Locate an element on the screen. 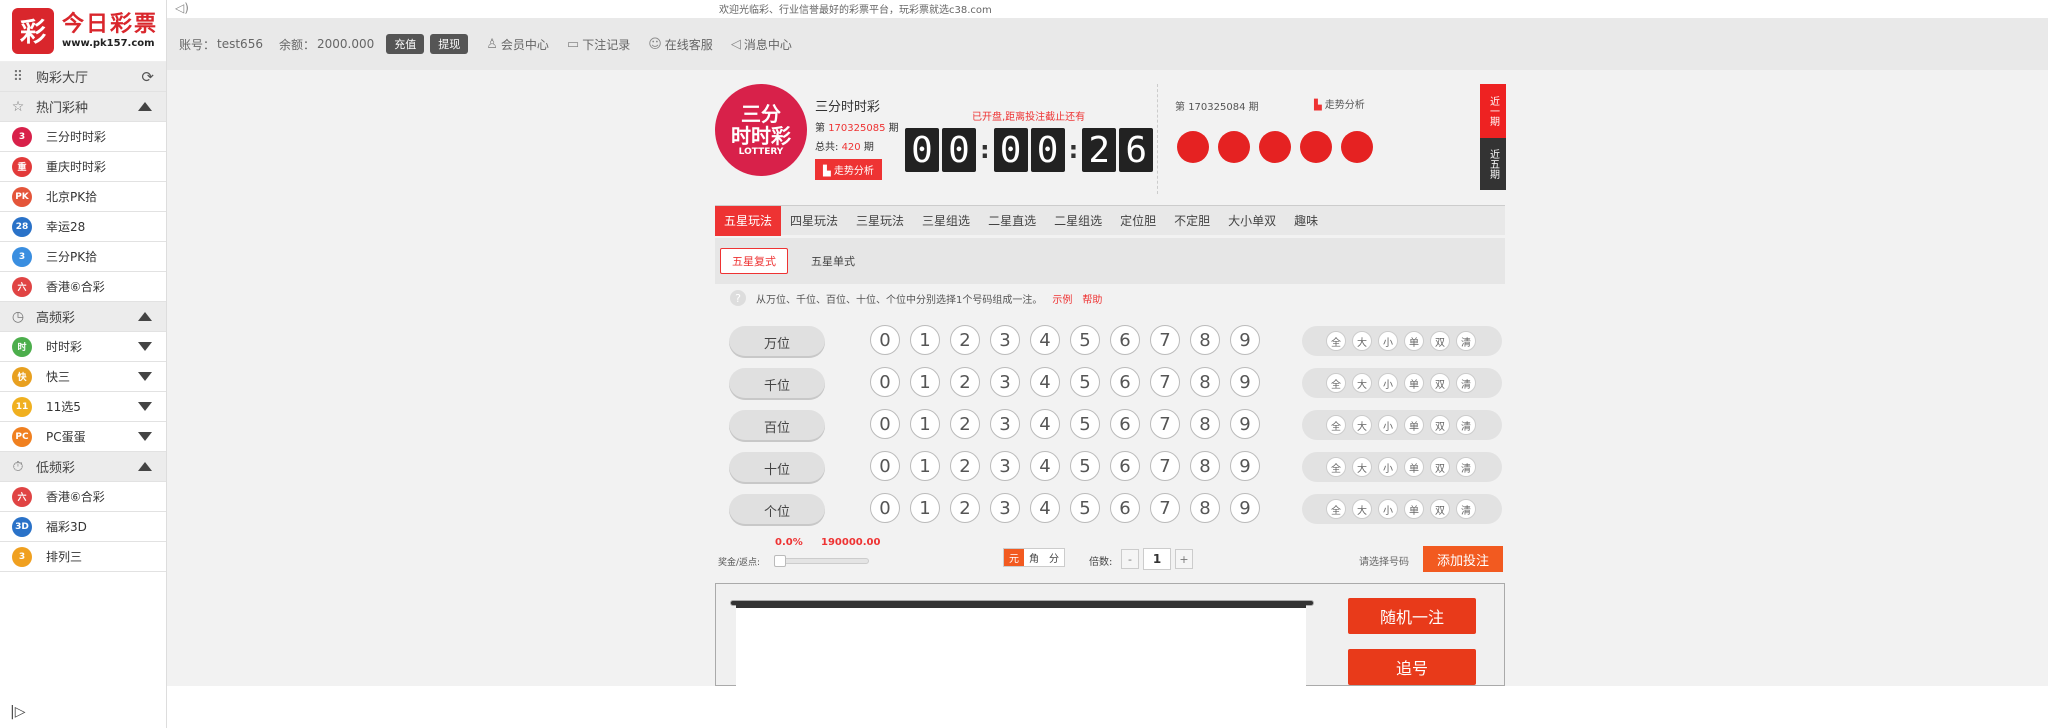 This screenshot has height=728, width=2048. sidebar-item: PC PC蛋蛋 is located at coordinates (83, 437).